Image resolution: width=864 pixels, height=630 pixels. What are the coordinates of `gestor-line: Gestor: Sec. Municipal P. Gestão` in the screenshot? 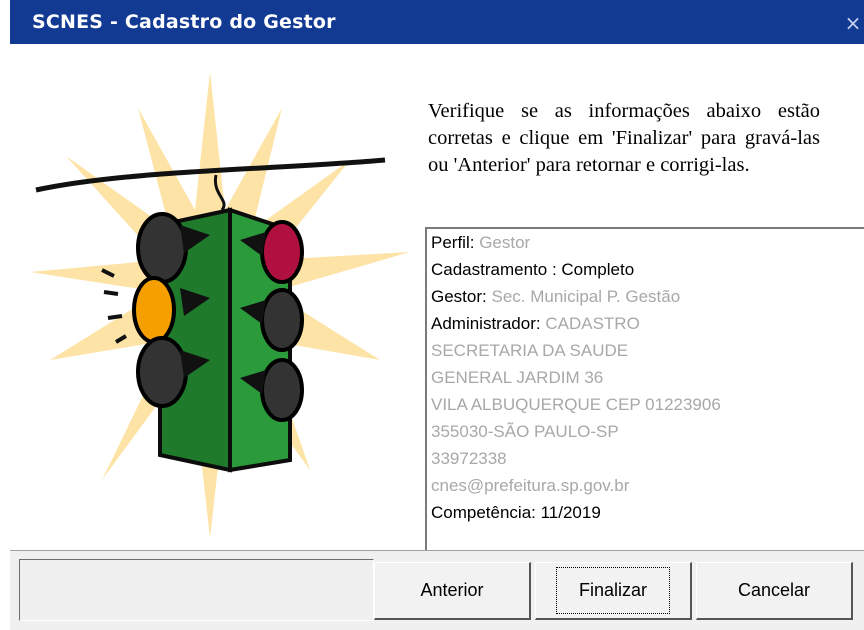 It's located at (556, 296).